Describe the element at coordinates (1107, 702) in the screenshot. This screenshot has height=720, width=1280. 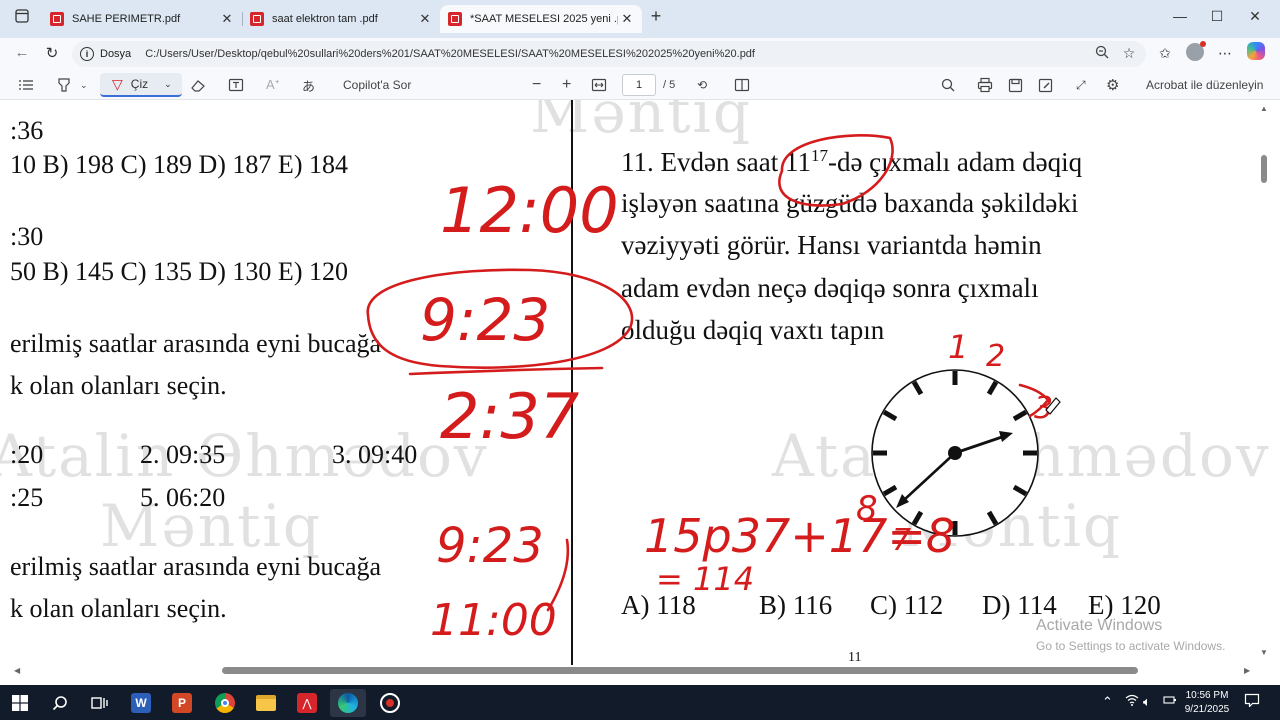
I see `show-hidden-icons: ⌃` at that location.